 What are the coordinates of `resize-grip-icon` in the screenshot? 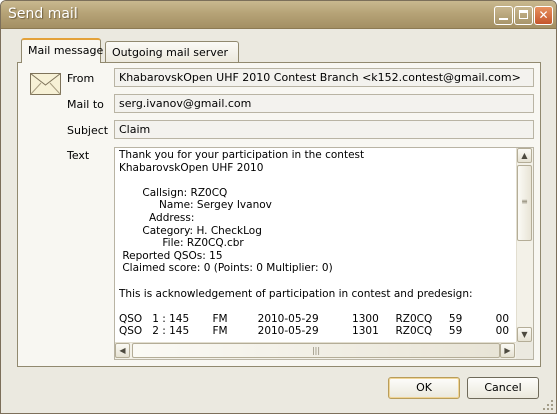 It's located at (548, 405).